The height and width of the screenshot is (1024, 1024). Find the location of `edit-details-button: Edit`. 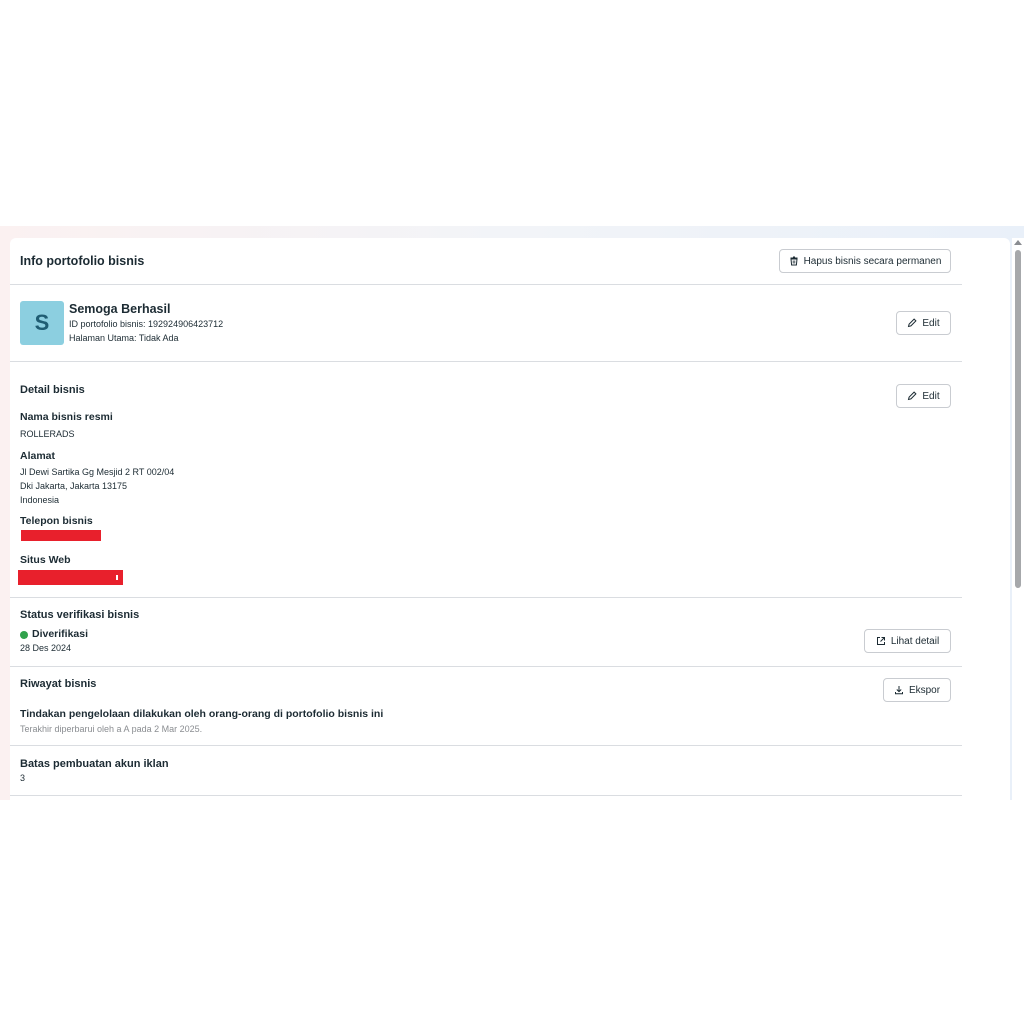

edit-details-button: Edit is located at coordinates (923, 396).